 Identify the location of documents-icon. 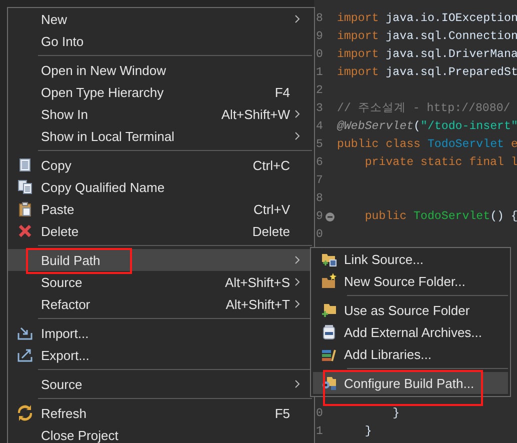
(24, 187).